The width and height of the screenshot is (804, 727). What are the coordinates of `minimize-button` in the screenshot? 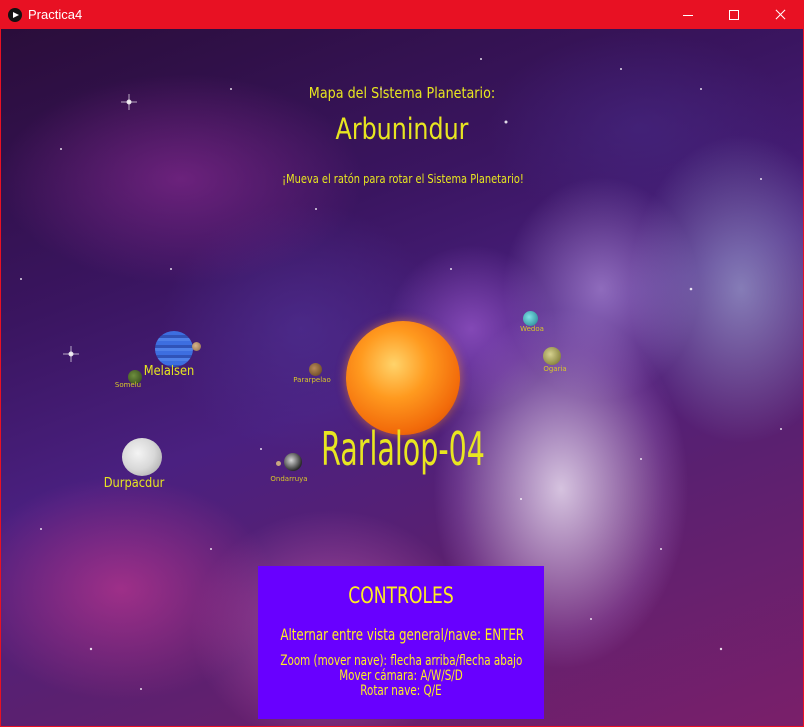 It's located at (688, 15).